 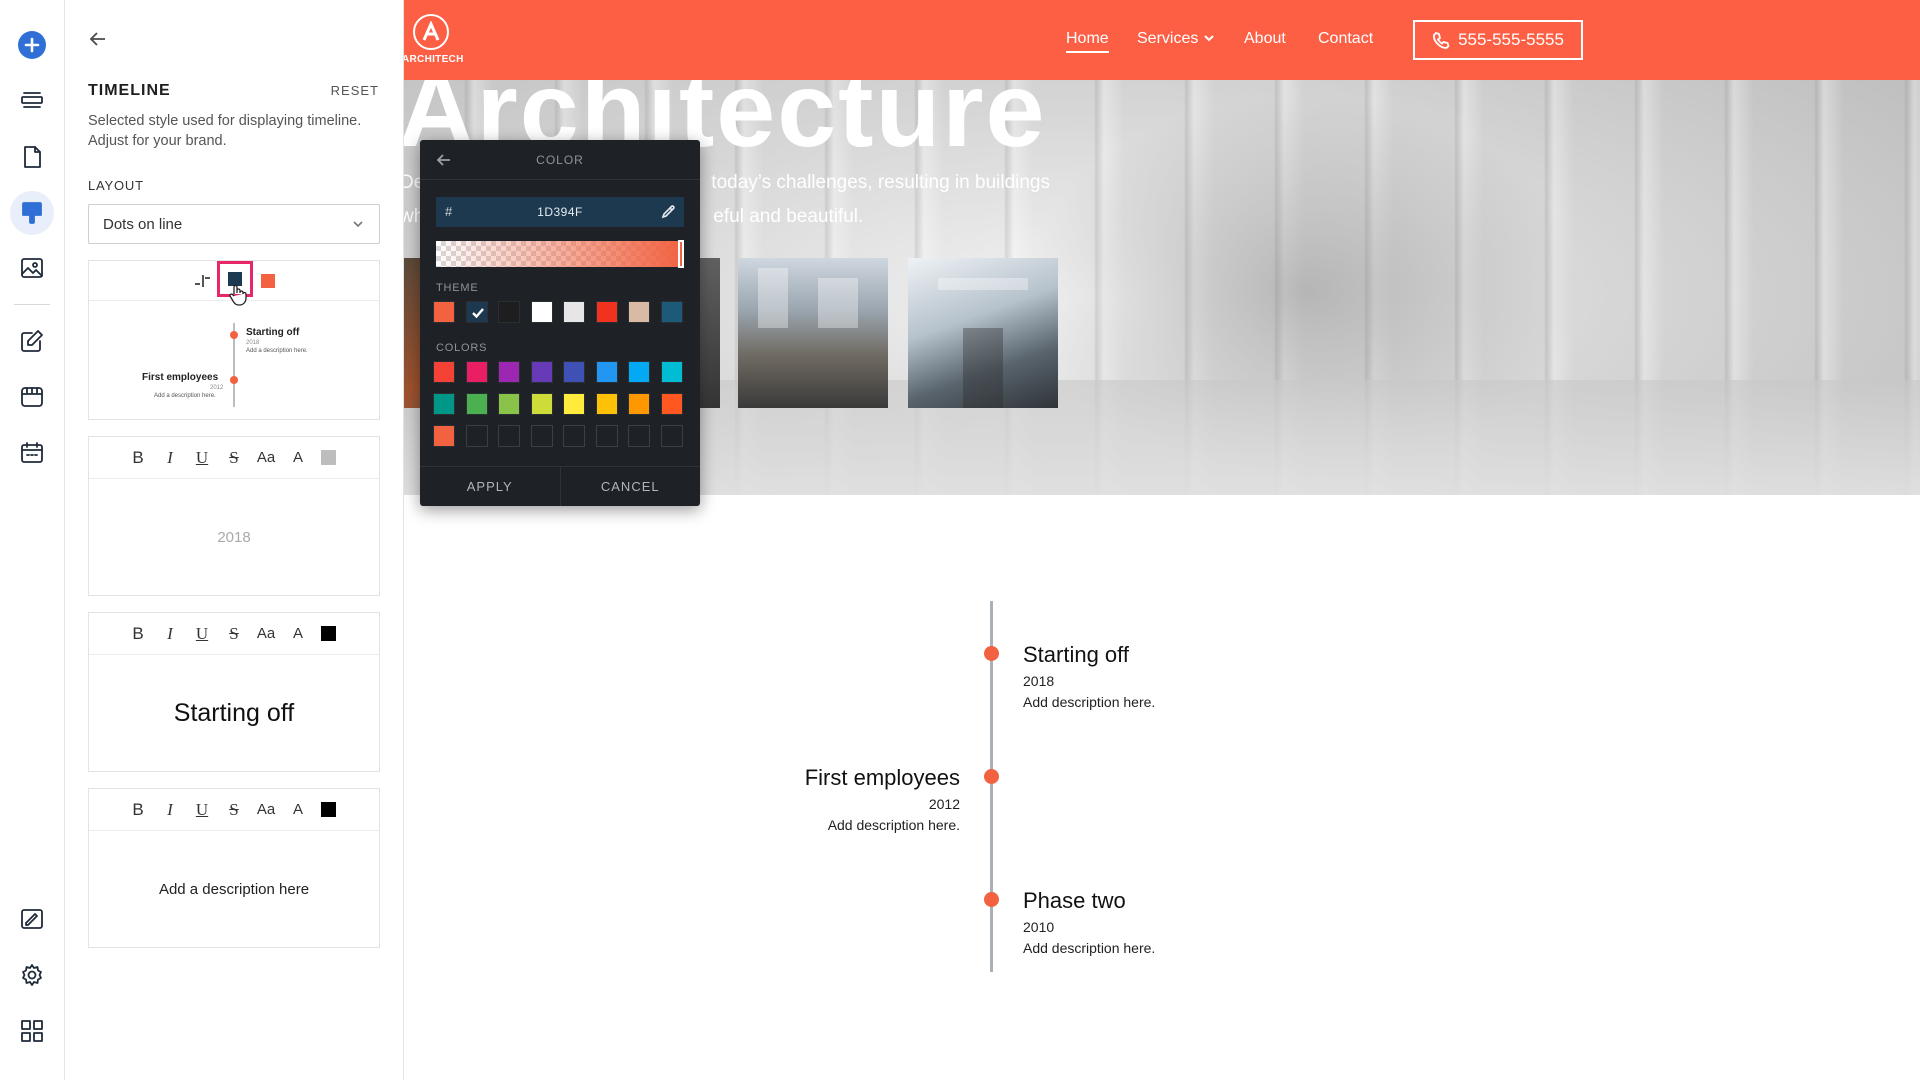 I want to click on eyedropper-icon, so click(x=668, y=211).